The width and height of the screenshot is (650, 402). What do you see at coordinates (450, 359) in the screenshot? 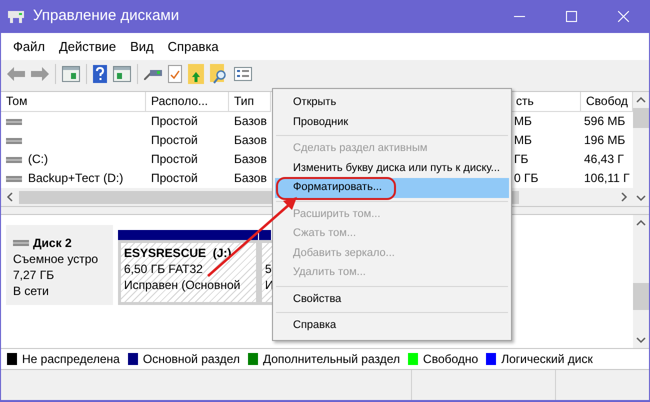
I see `legend-label: Свободно` at bounding box center [450, 359].